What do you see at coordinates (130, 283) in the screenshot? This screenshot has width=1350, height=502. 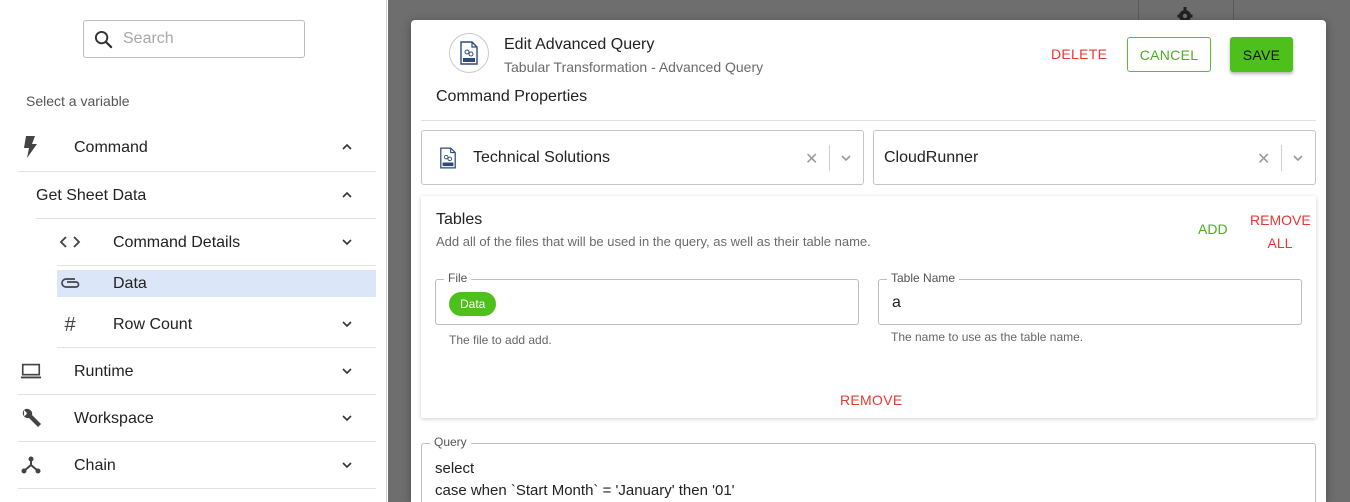 I see `sidebar-item-label: Data` at bounding box center [130, 283].